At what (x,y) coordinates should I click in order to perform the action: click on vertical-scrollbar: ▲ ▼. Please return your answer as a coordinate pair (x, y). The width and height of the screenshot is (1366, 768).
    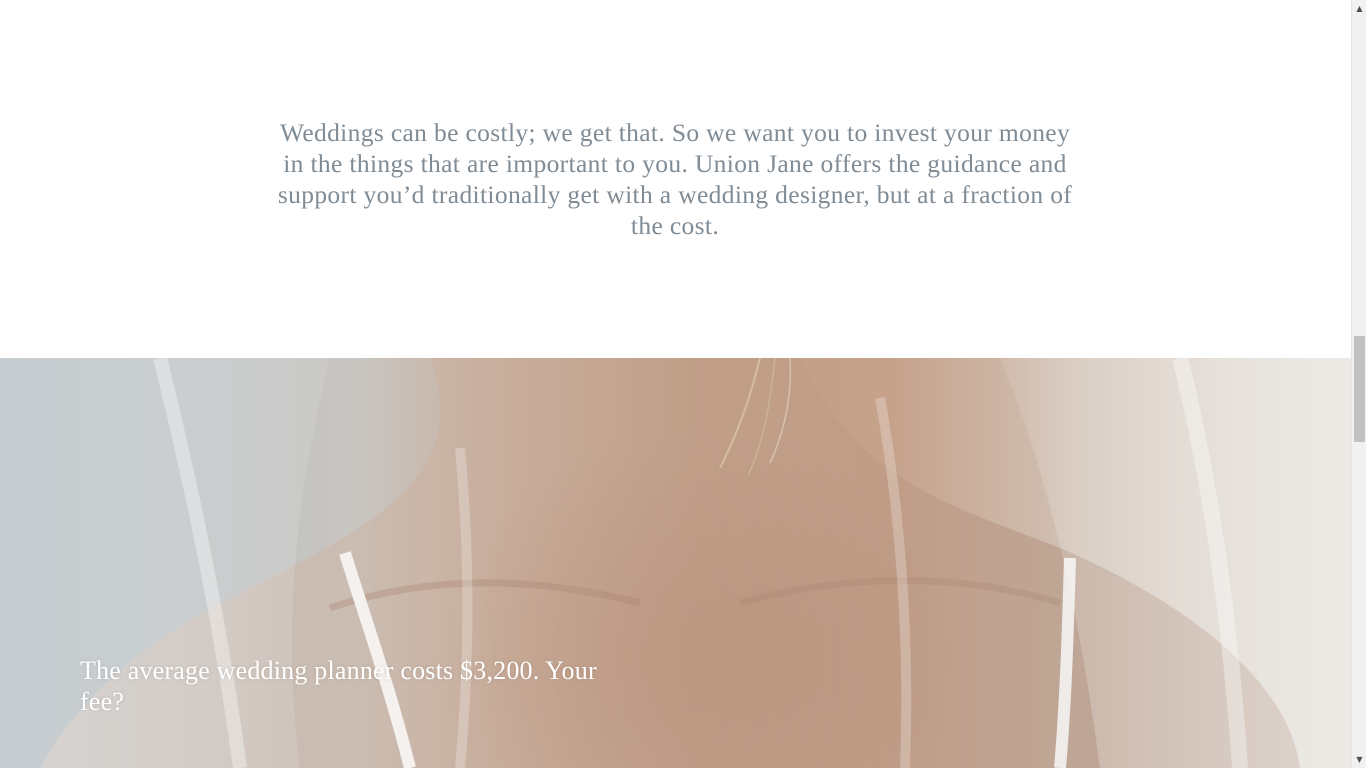
    Looking at the image, I should click on (1358, 384).